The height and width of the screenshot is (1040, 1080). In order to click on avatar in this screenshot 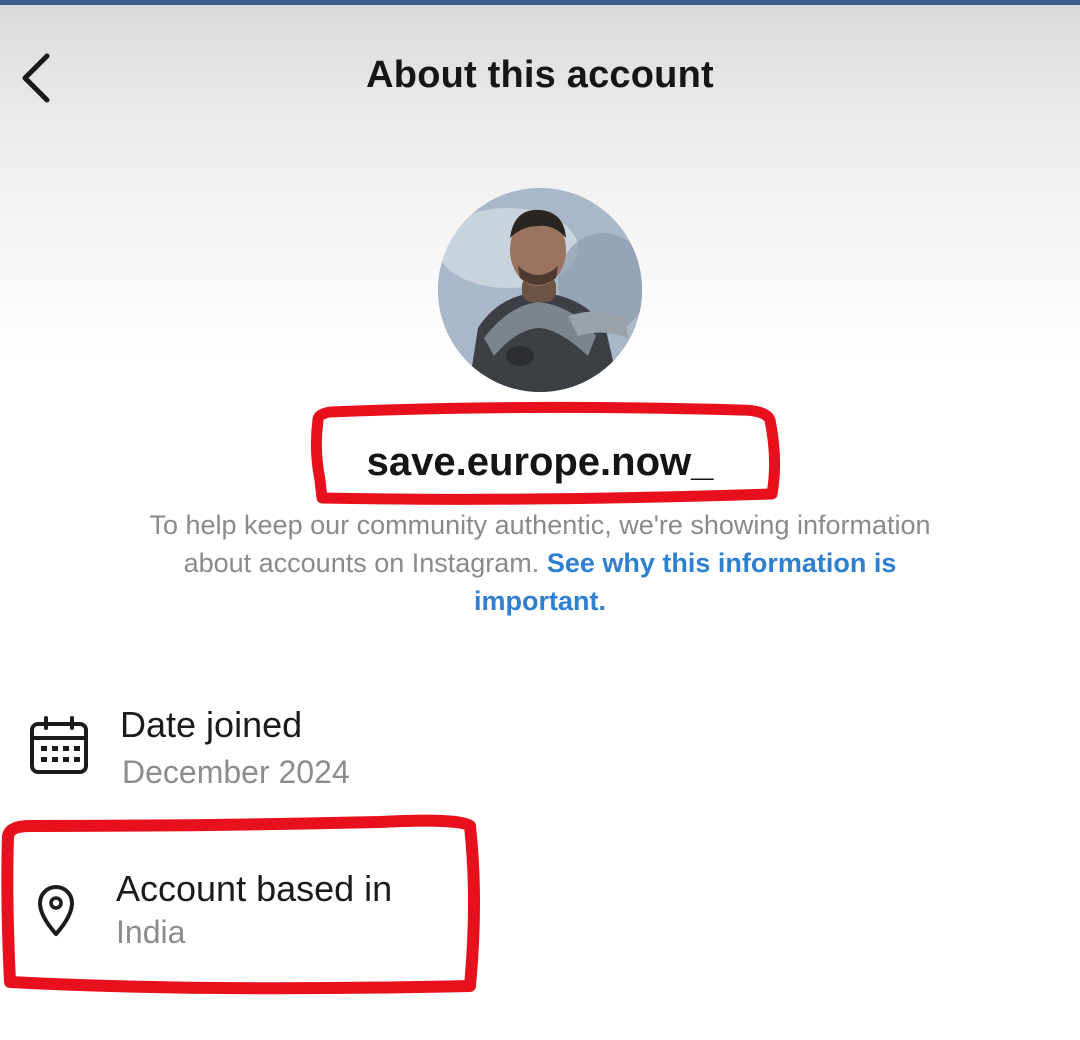, I will do `click(540, 290)`.